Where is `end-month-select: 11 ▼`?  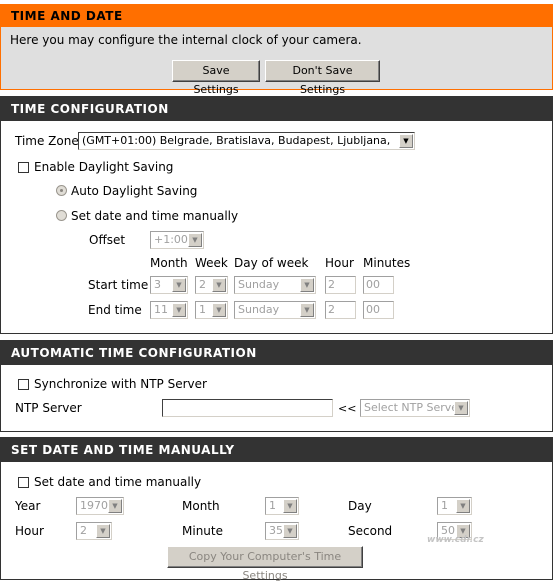
end-month-select: 11 ▼ is located at coordinates (169, 310).